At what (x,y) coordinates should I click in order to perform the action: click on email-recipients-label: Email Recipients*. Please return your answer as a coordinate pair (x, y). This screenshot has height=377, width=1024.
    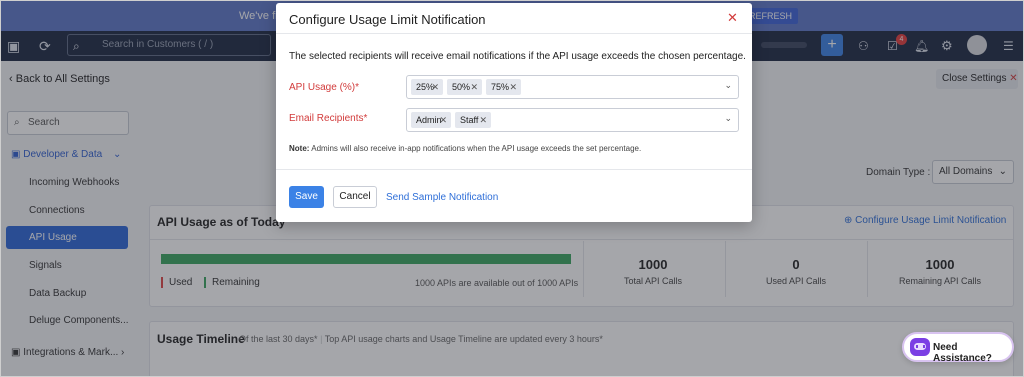
    Looking at the image, I should click on (328, 118).